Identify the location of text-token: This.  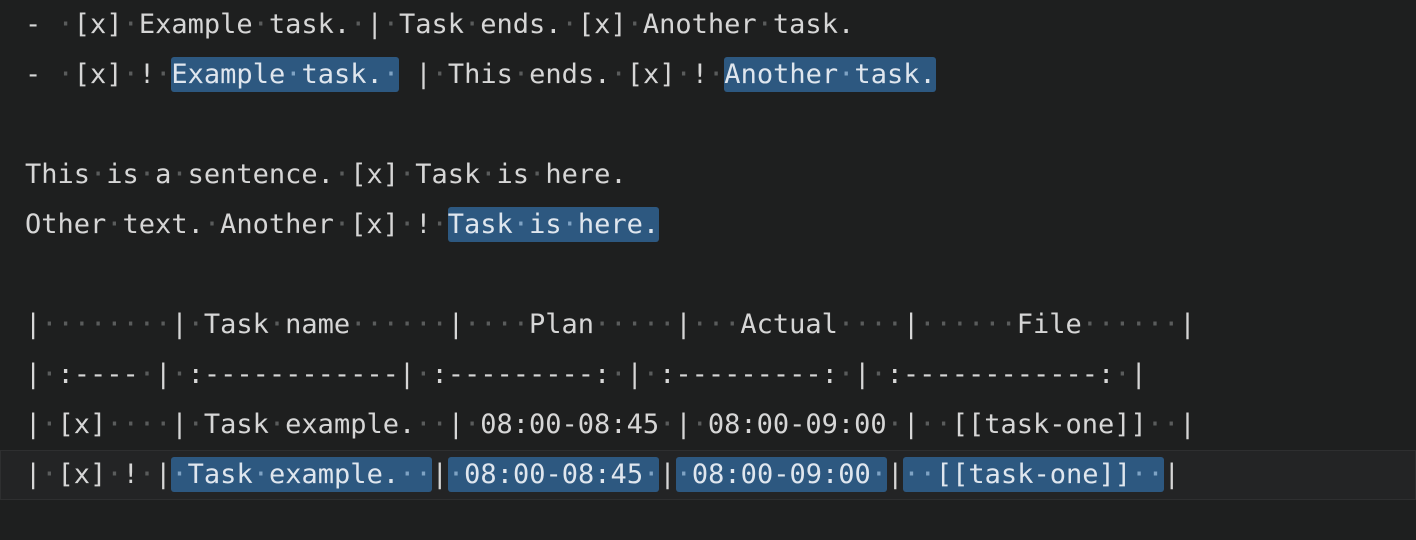
(480, 74).